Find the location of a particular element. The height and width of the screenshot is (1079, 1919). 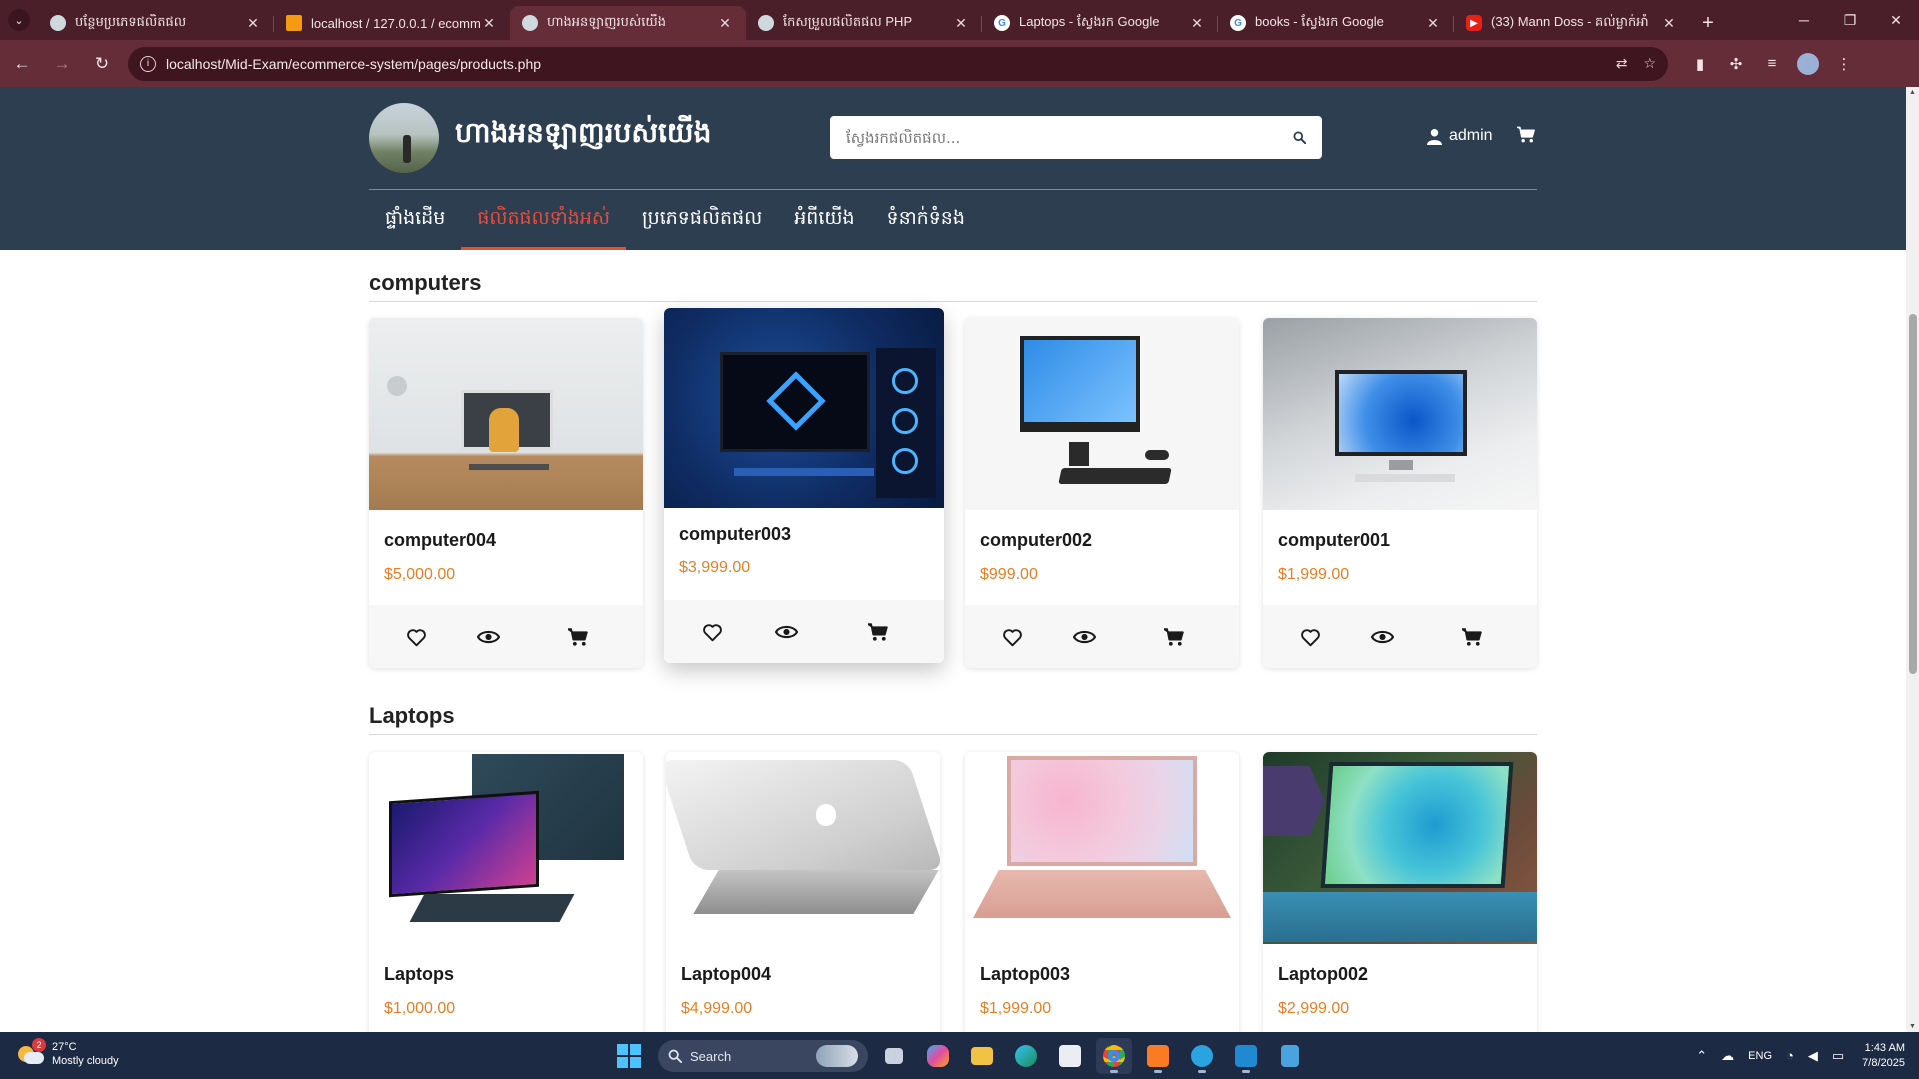

nav-home: ផ្ទាំងដើម is located at coordinates (415, 220).